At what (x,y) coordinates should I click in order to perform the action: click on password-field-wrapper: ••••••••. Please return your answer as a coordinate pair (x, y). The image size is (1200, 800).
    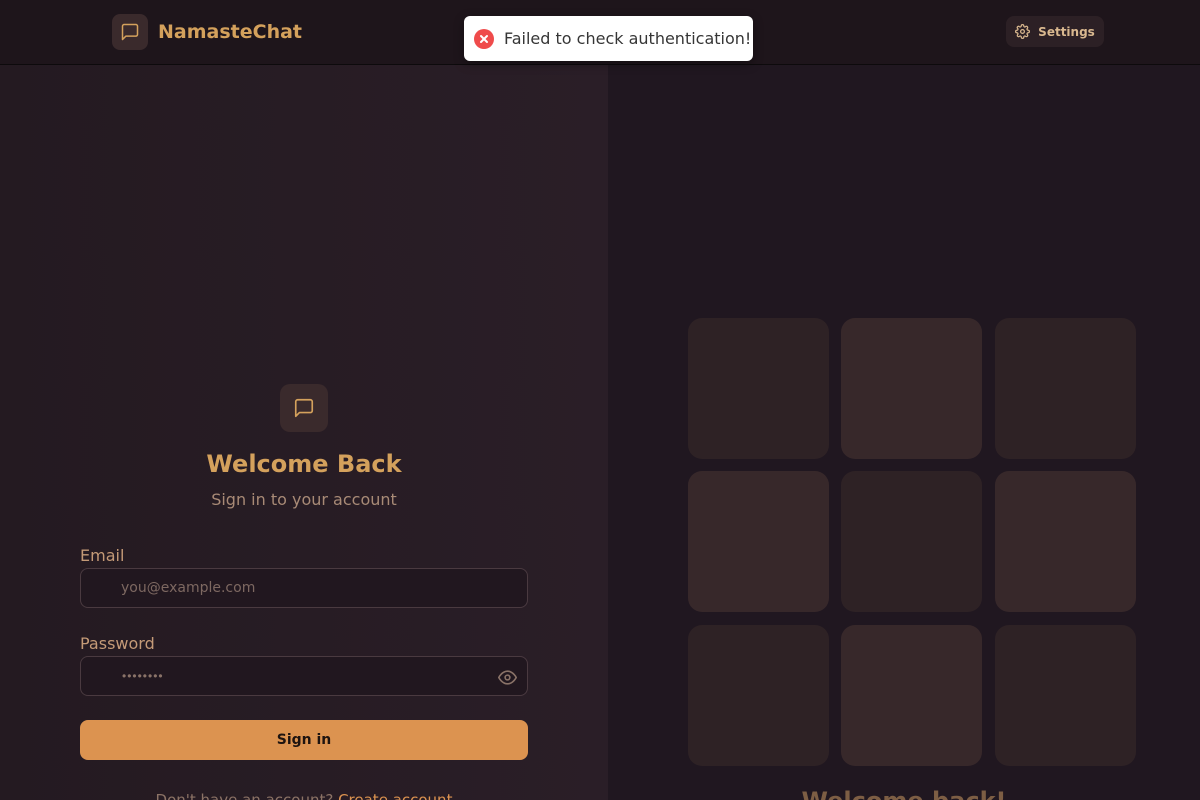
    Looking at the image, I should click on (304, 676).